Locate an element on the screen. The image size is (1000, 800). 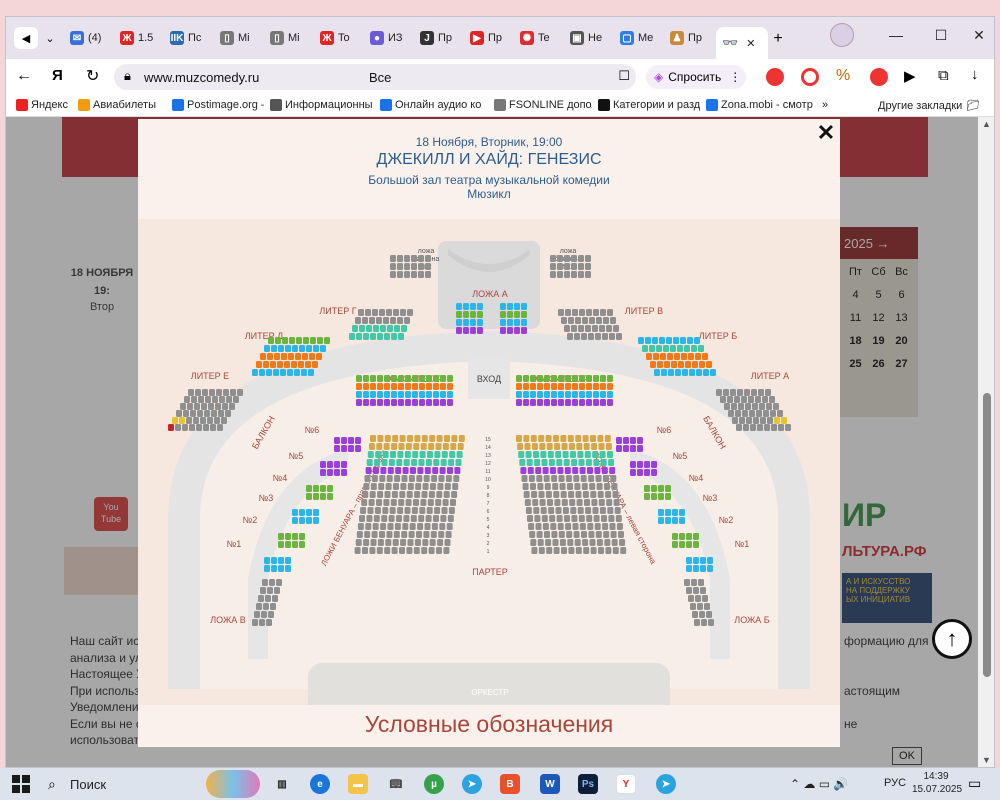
infinity-extension-icon is located at coordinates (879, 77).